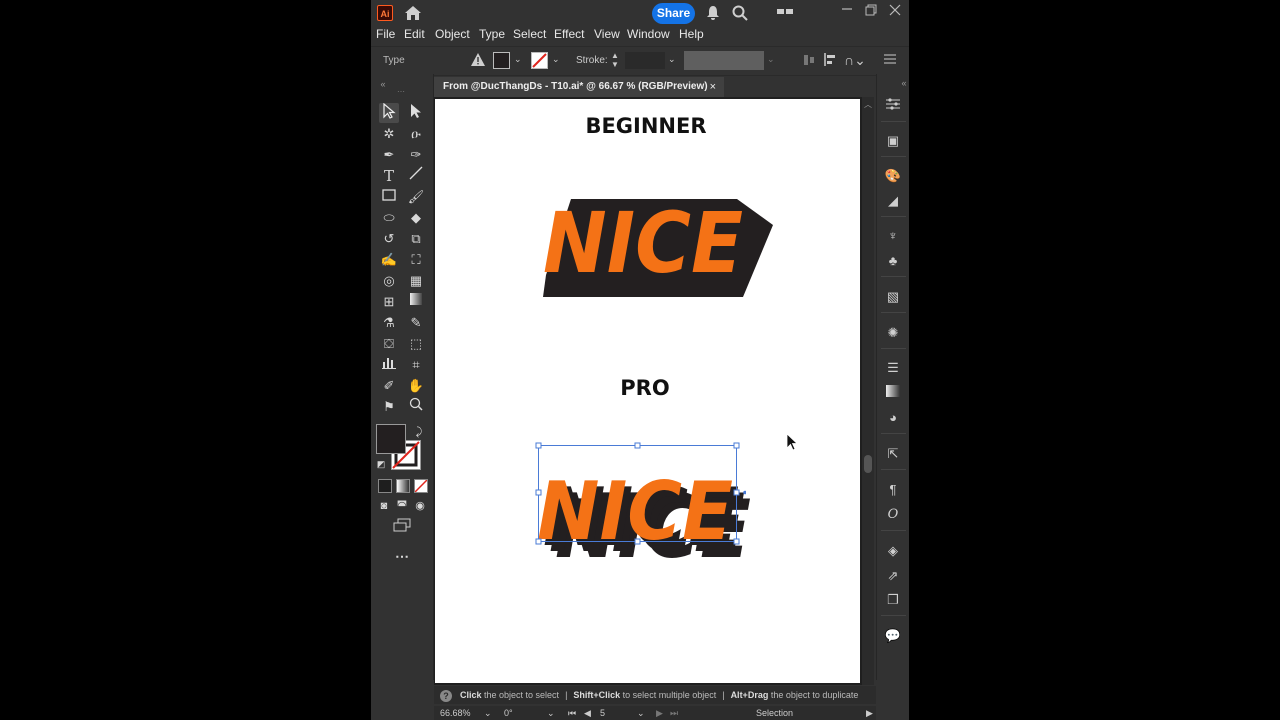 The width and height of the screenshot is (1280, 720). Describe the element at coordinates (421, 486) in the screenshot. I see `none-mode-icon` at that location.